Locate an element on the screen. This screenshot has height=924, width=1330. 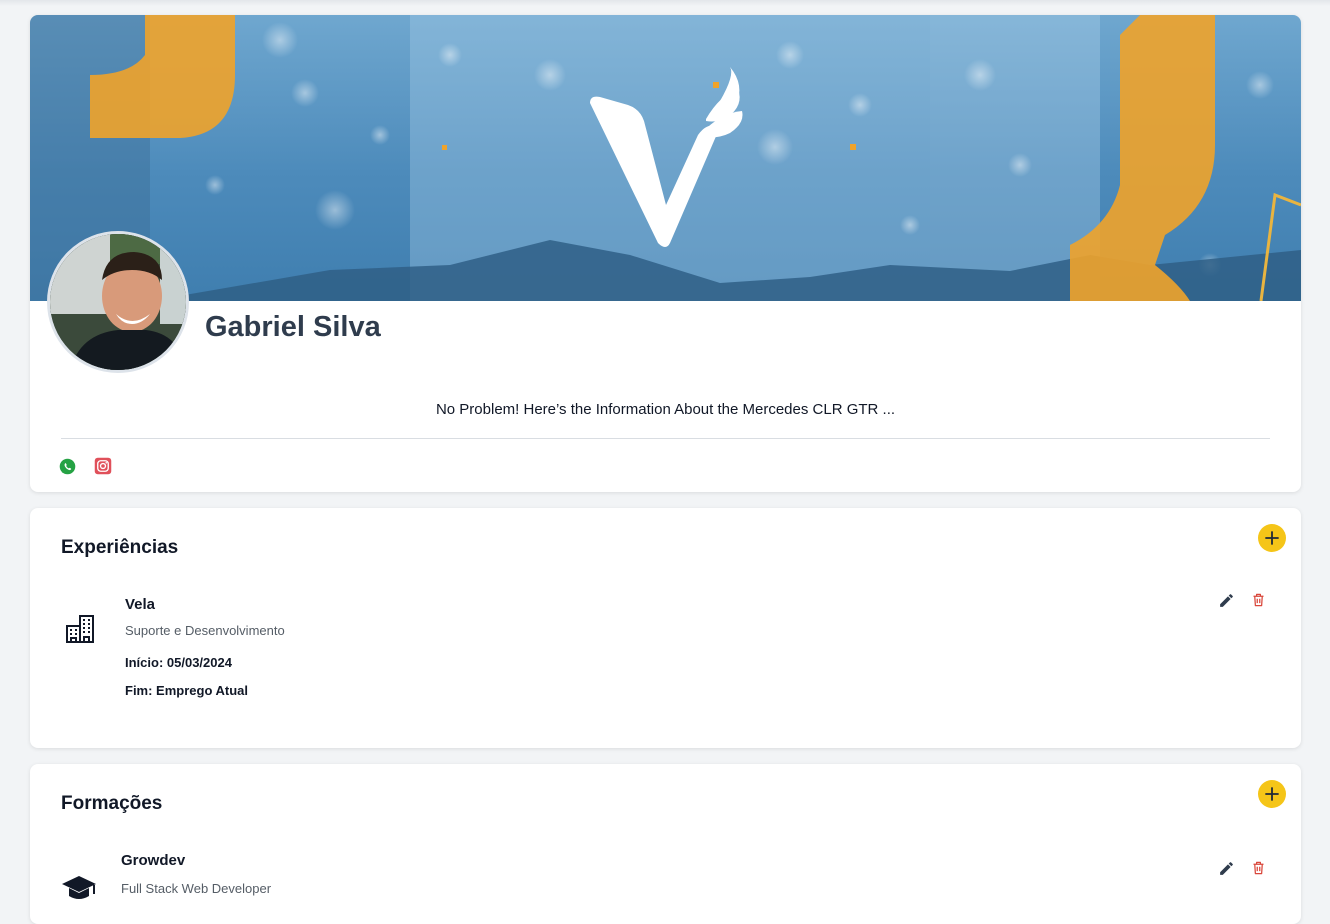
whatsapp-icon is located at coordinates (67, 466).